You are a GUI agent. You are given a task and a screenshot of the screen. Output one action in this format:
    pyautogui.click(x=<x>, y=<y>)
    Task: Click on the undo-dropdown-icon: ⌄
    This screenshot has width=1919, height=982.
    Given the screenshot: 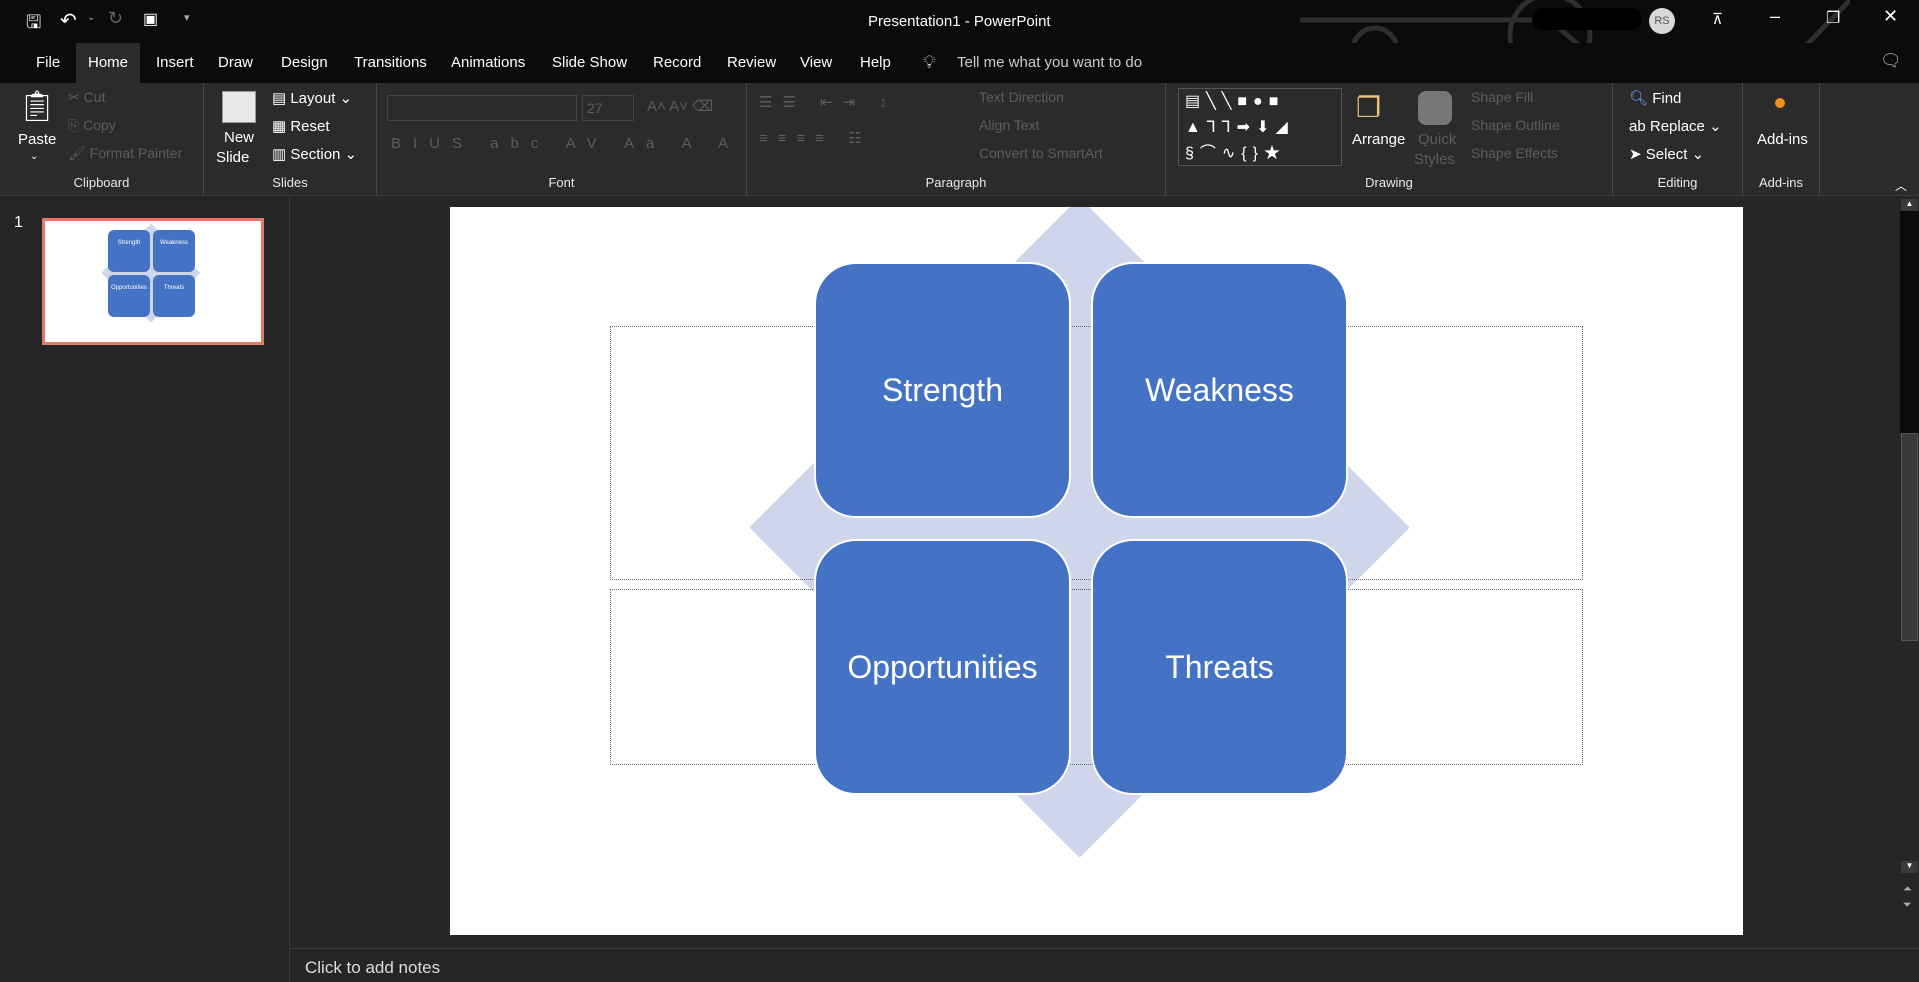 What is the action you would take?
    pyautogui.click(x=91, y=17)
    